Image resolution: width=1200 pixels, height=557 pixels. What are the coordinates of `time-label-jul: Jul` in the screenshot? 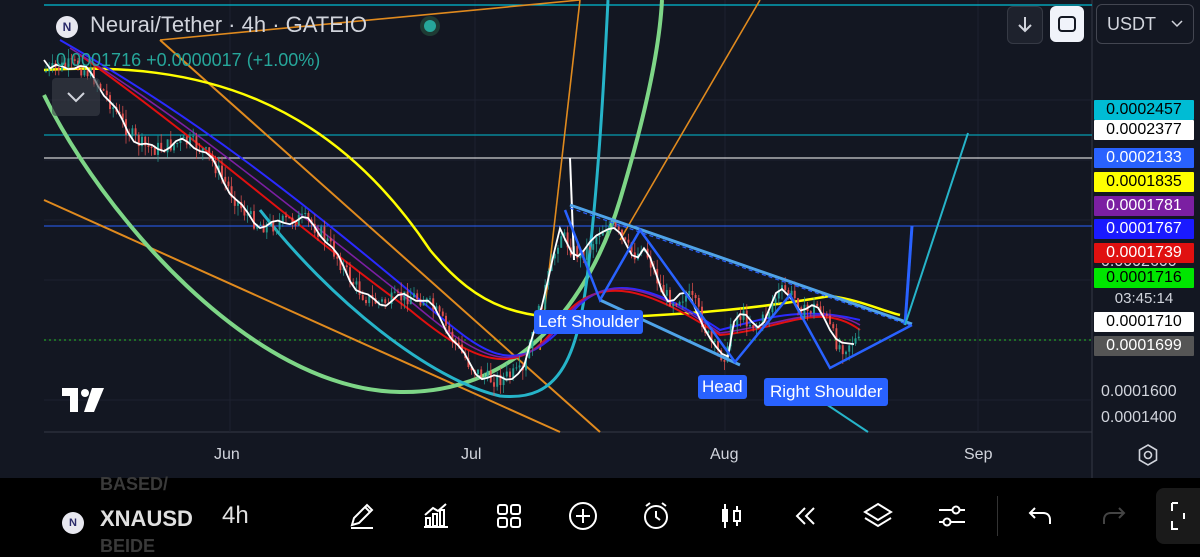 It's located at (471, 454).